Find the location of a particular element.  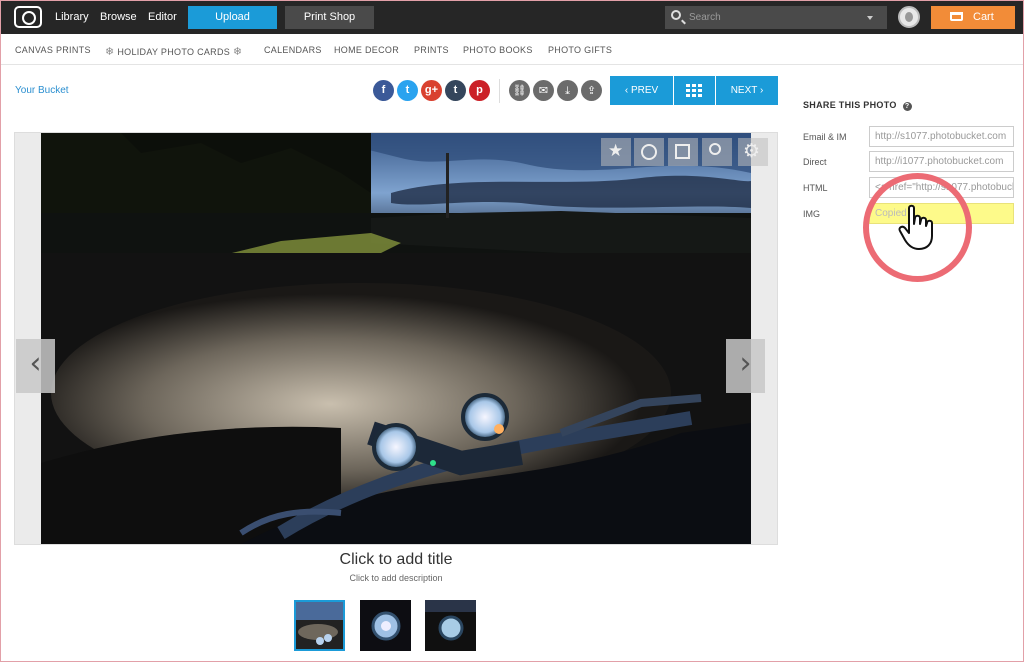

chevron-left-icon: ‹ is located at coordinates (35, 363).